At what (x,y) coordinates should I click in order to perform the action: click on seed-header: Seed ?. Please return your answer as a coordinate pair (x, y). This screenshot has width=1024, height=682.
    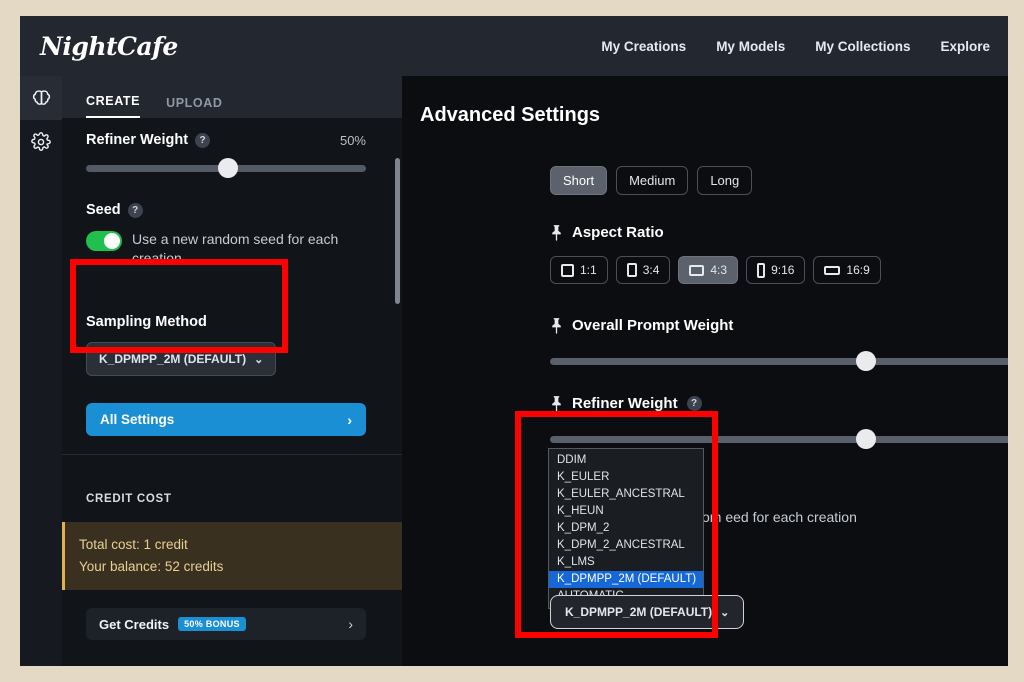
    Looking at the image, I should click on (231, 210).